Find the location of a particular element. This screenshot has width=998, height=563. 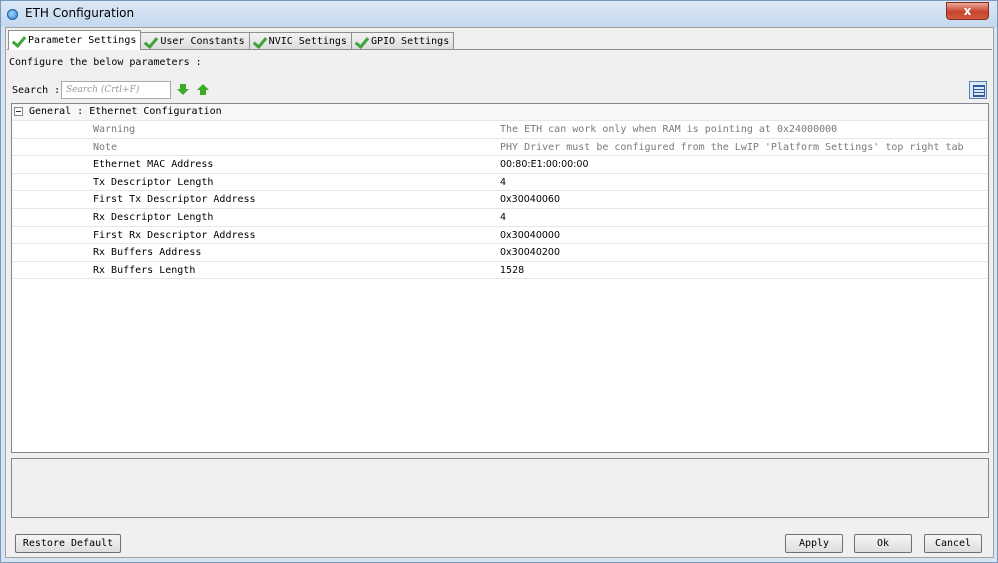

table-view-icon is located at coordinates (978, 90).